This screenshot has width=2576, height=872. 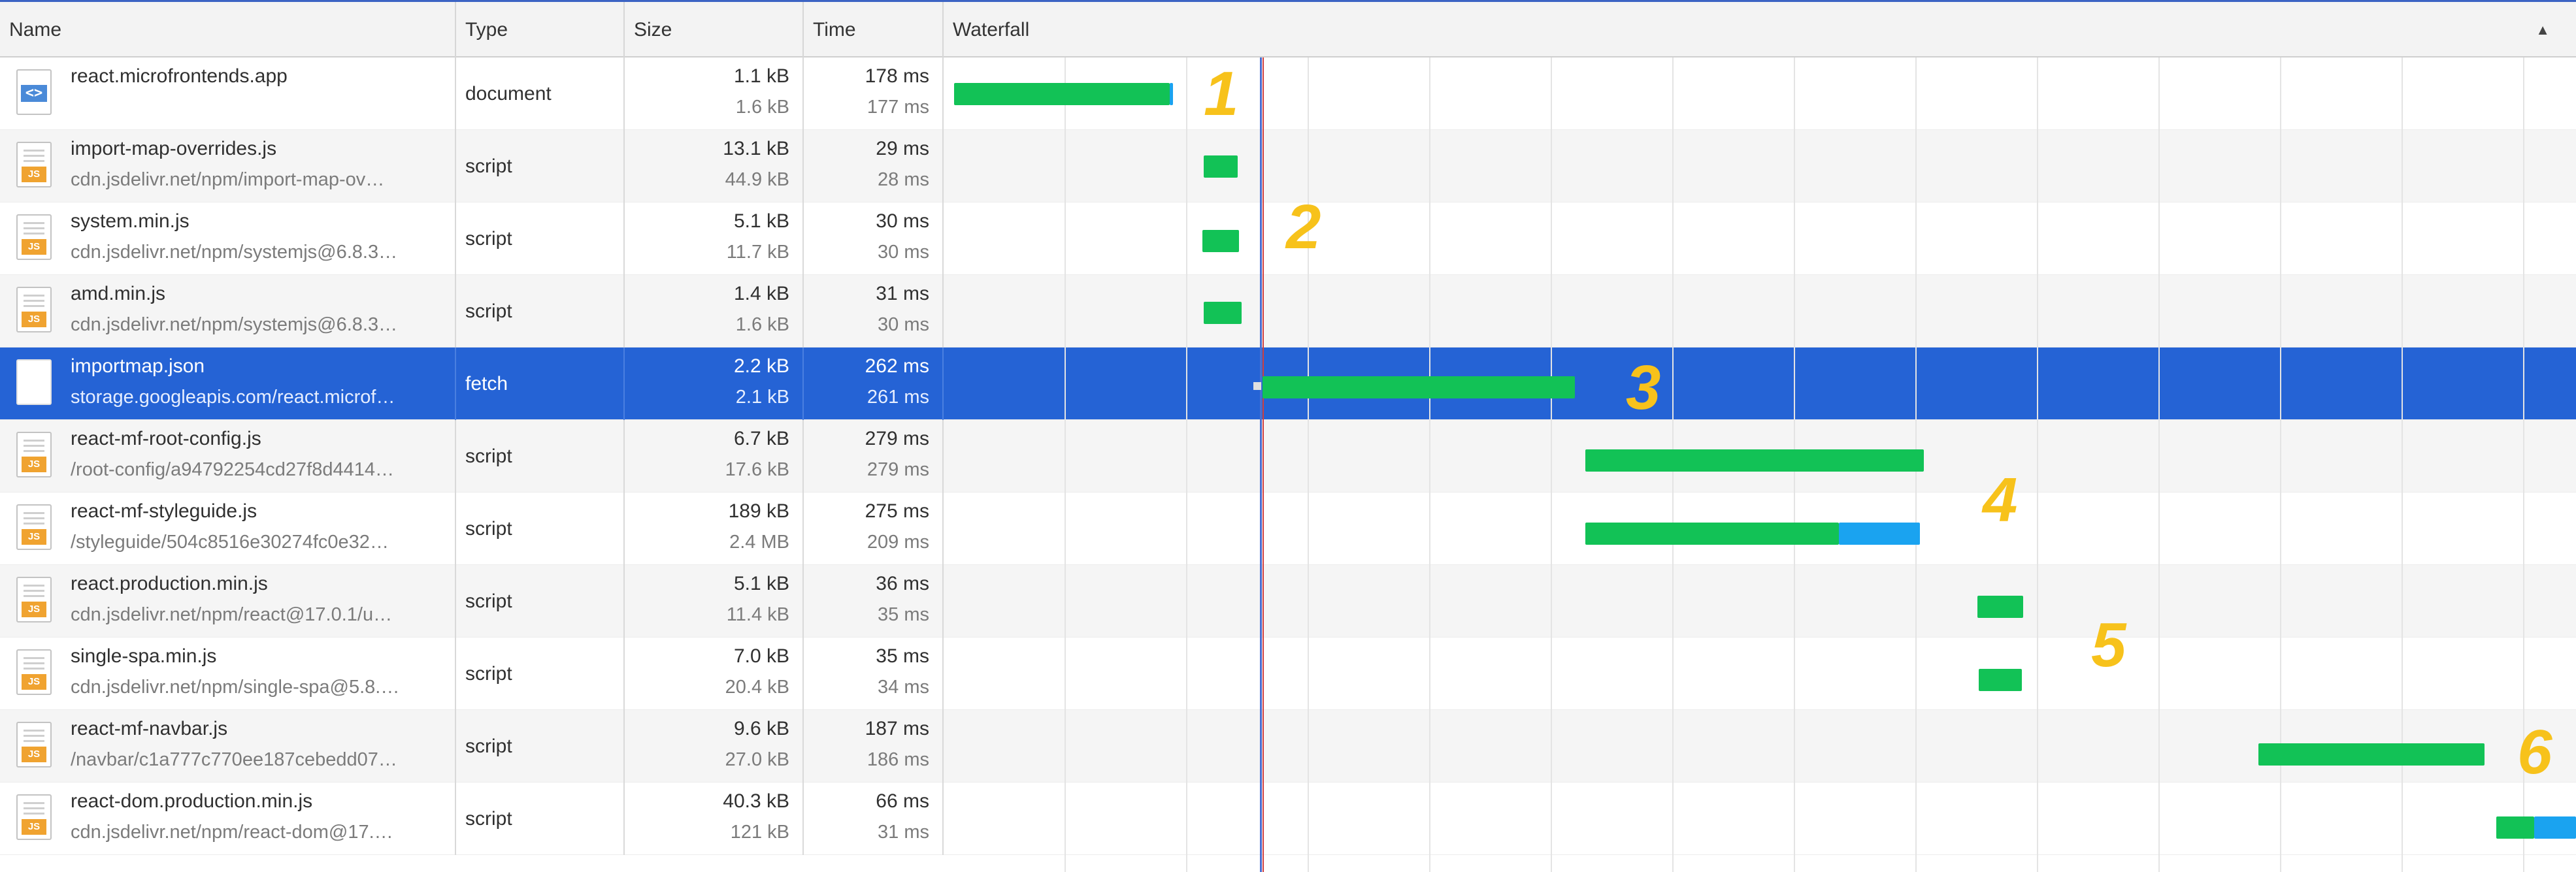 What do you see at coordinates (714, 93) in the screenshot?
I see `size-cell: 1.1 kB 1.6 kB` at bounding box center [714, 93].